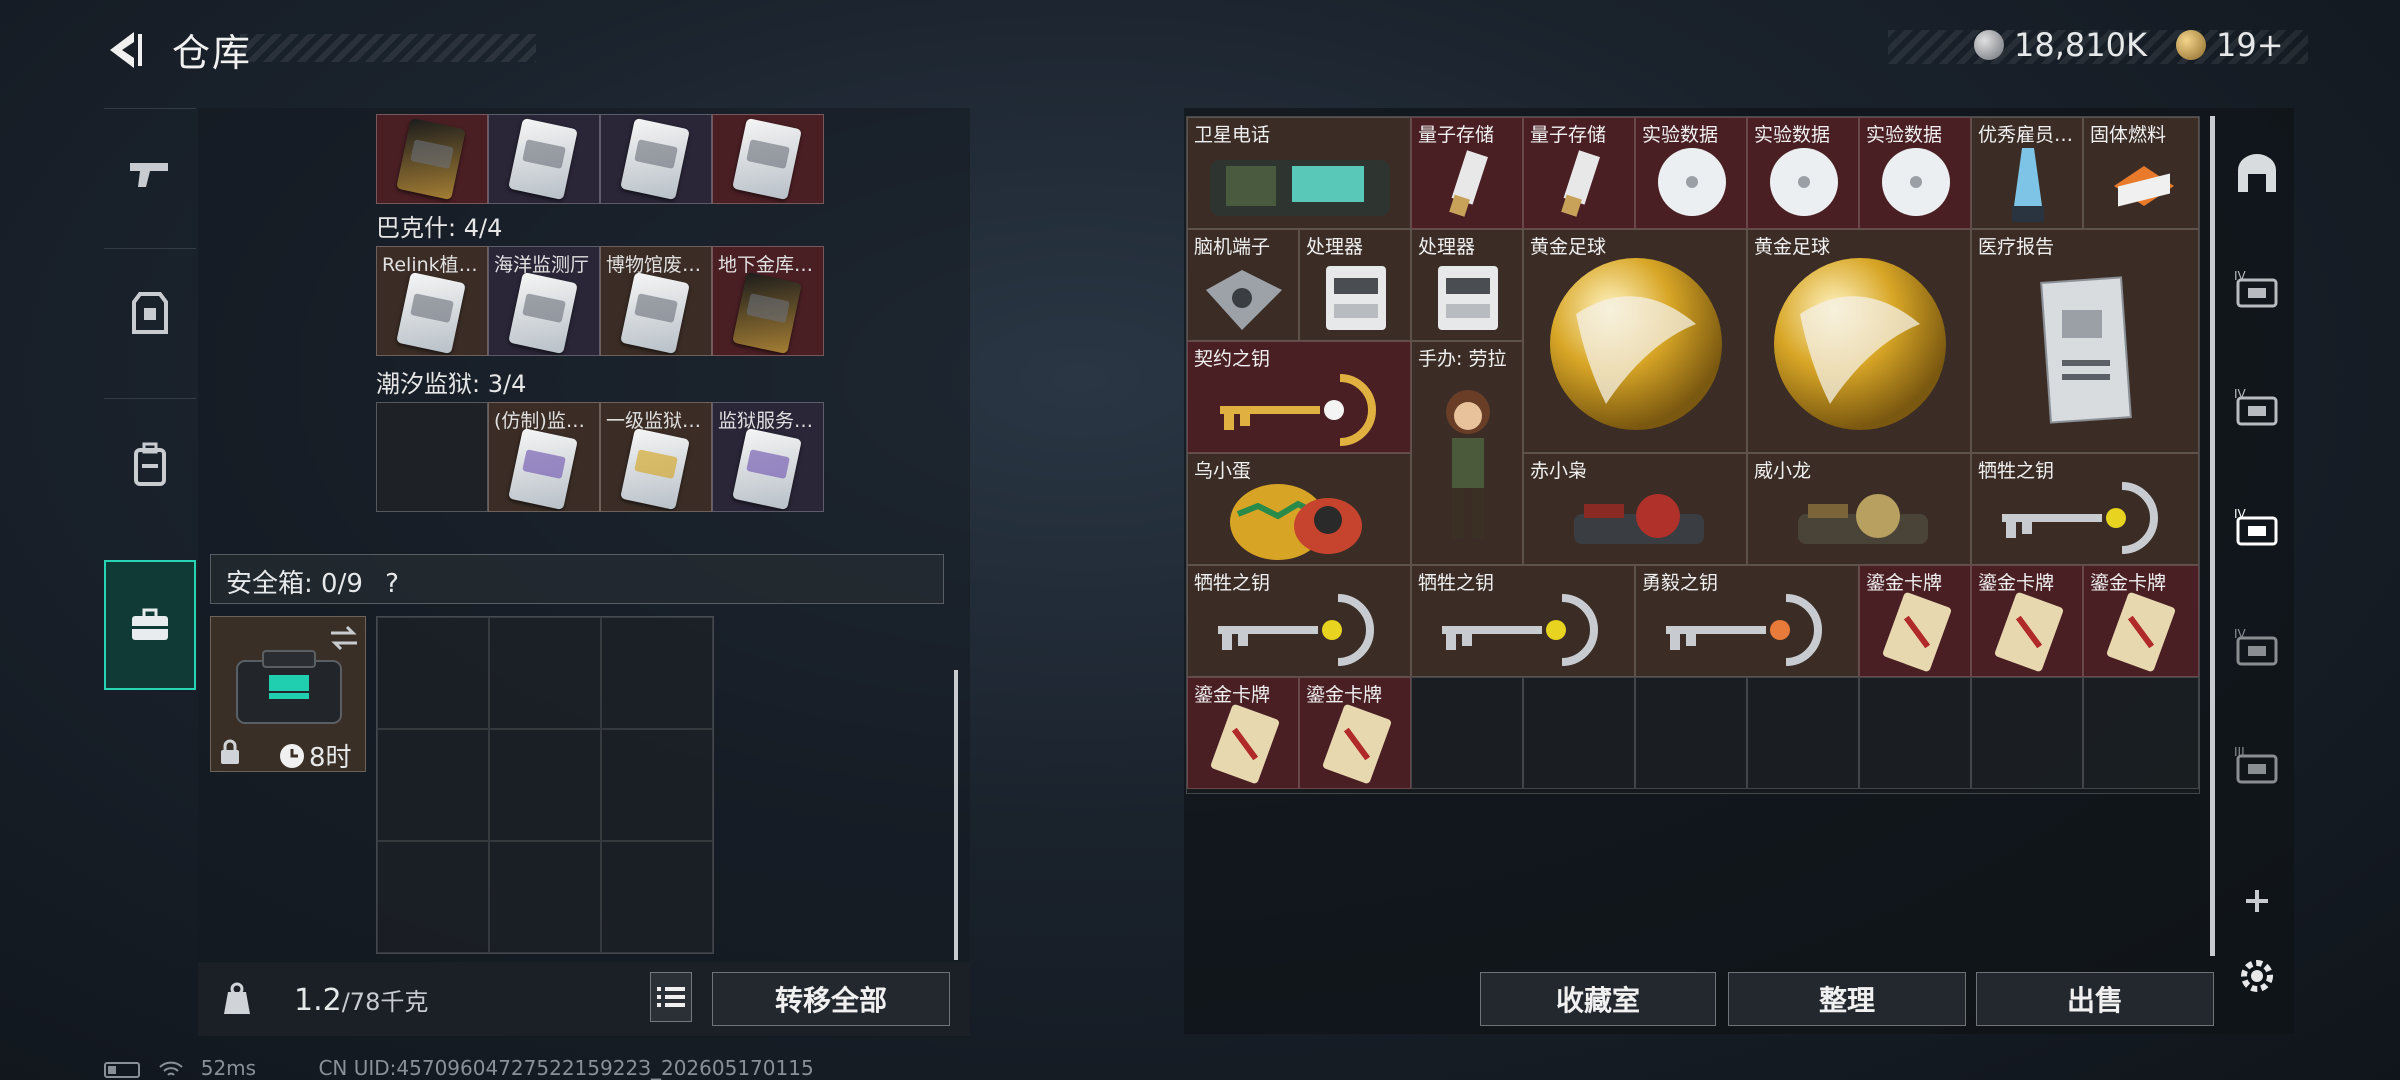  I want to click on svg-text: III, so click(2239, 752).